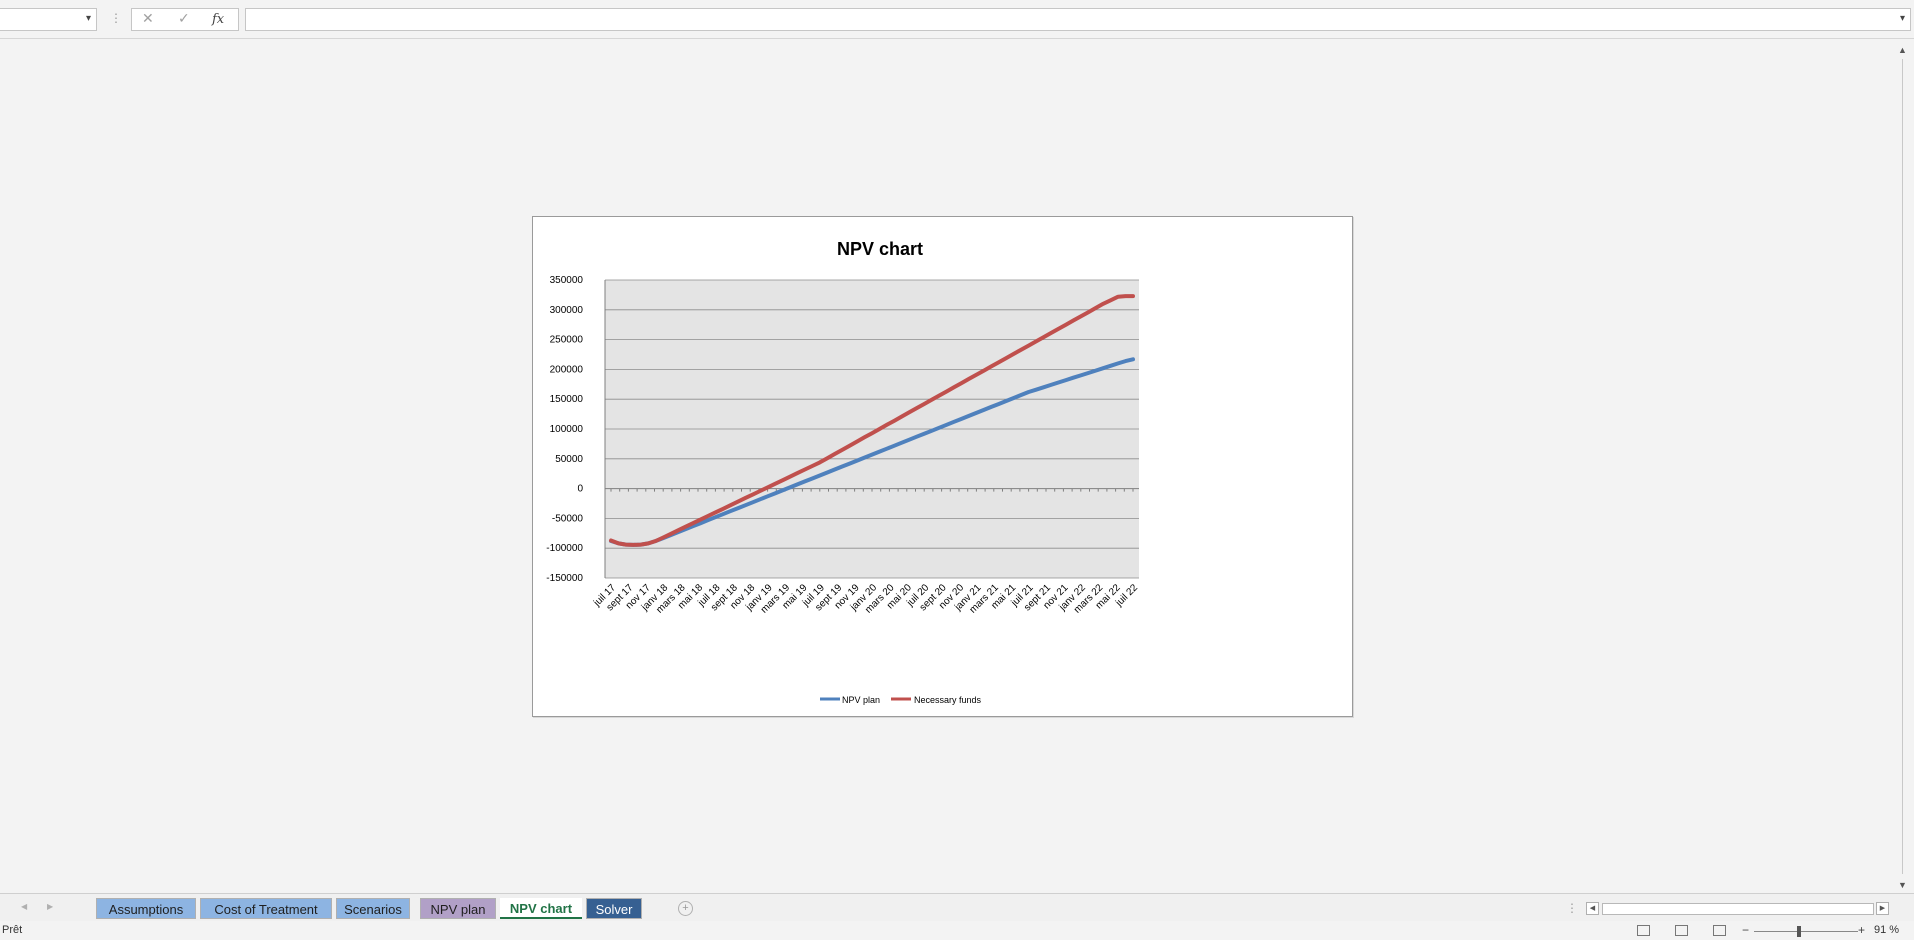 This screenshot has height=940, width=1914. Describe the element at coordinates (48, 19) in the screenshot. I see `name-box: ▾` at that location.